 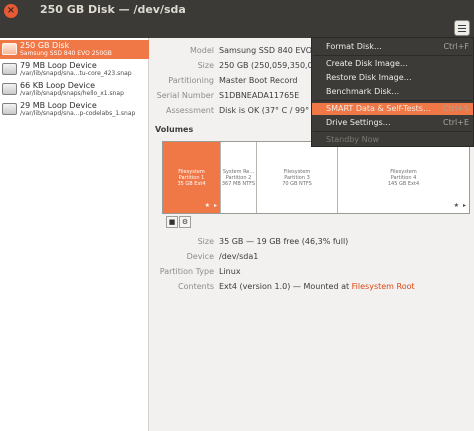 What do you see at coordinates (238, 184) in the screenshot?
I see `partition-line: 367 MB NTFS` at bounding box center [238, 184].